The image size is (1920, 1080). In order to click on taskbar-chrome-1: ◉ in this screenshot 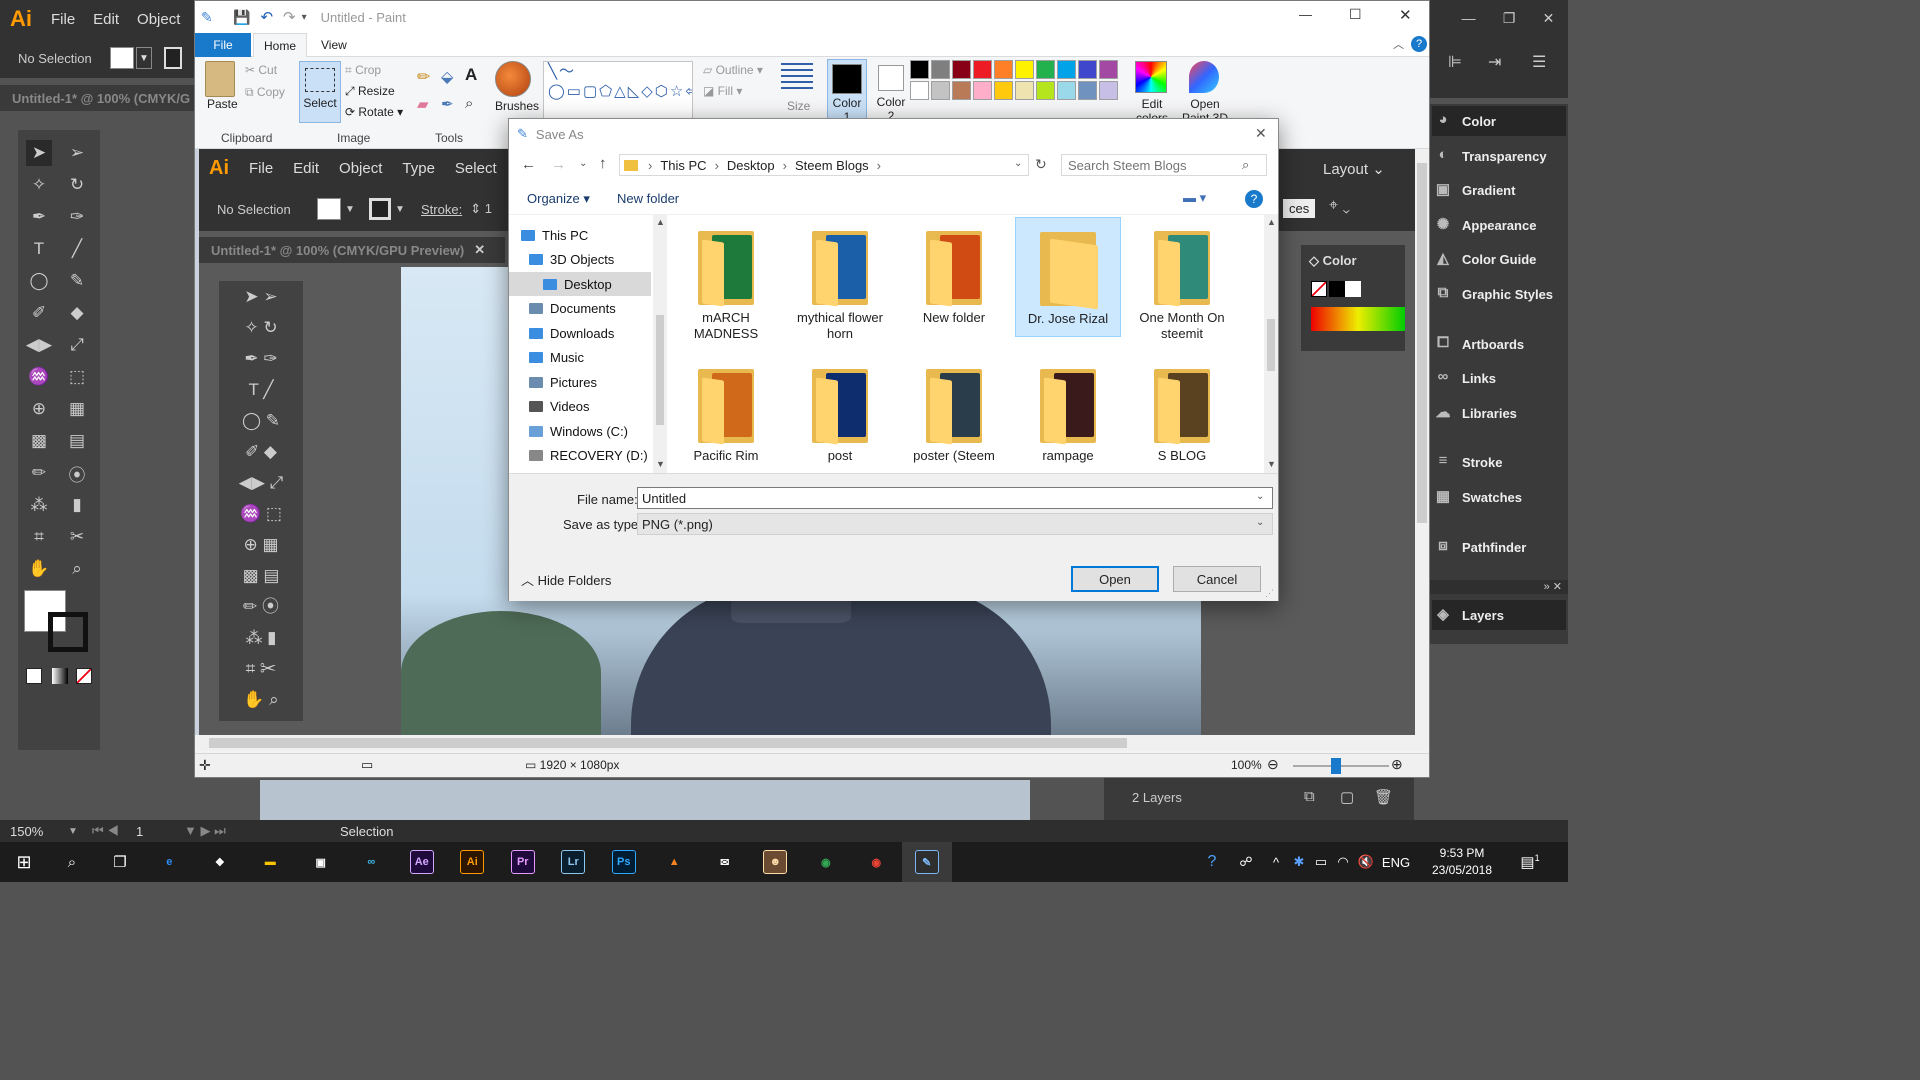, I will do `click(826, 862)`.